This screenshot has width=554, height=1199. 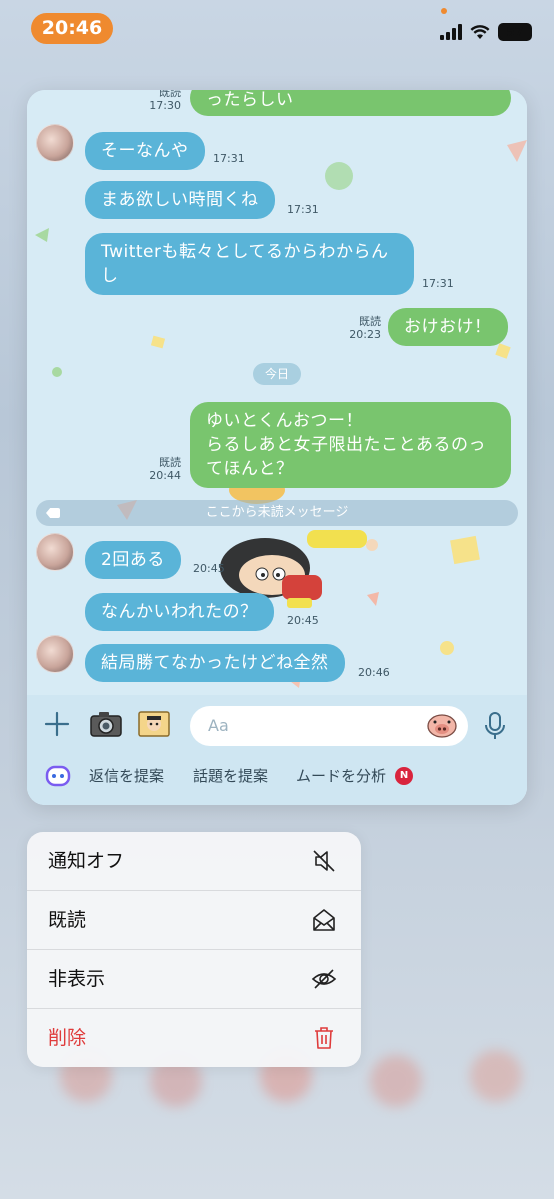 I want to click on menu-item-label: 既読, so click(x=67, y=920).